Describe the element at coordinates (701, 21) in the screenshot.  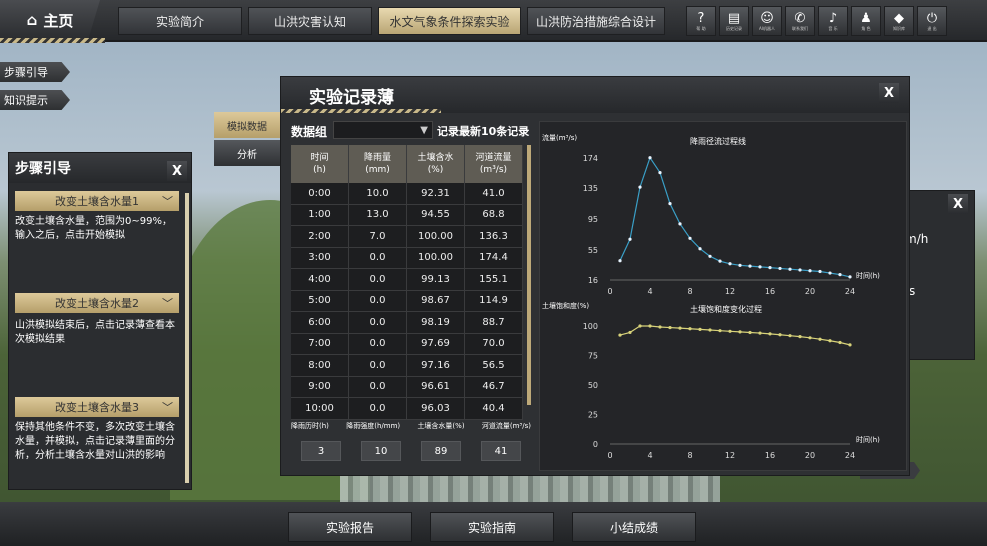
I see `help-button: ? 帮 助` at that location.